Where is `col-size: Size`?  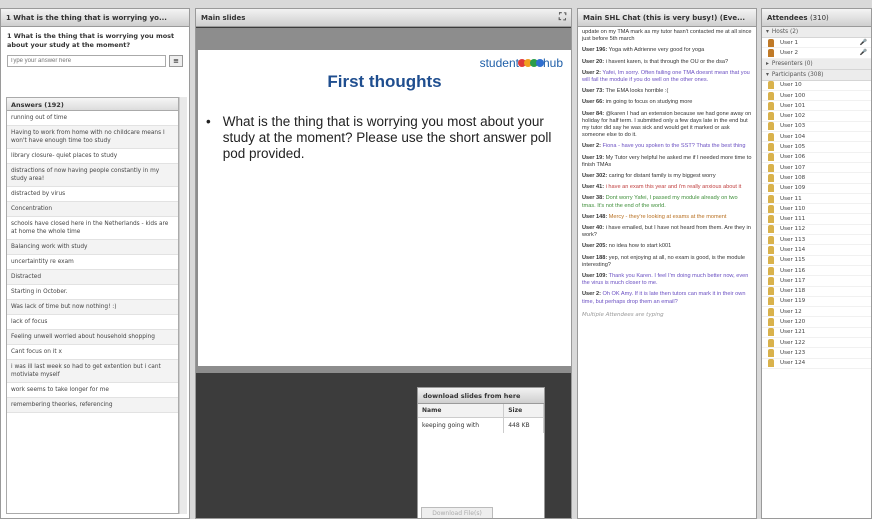
col-size: Size is located at coordinates (523, 411).